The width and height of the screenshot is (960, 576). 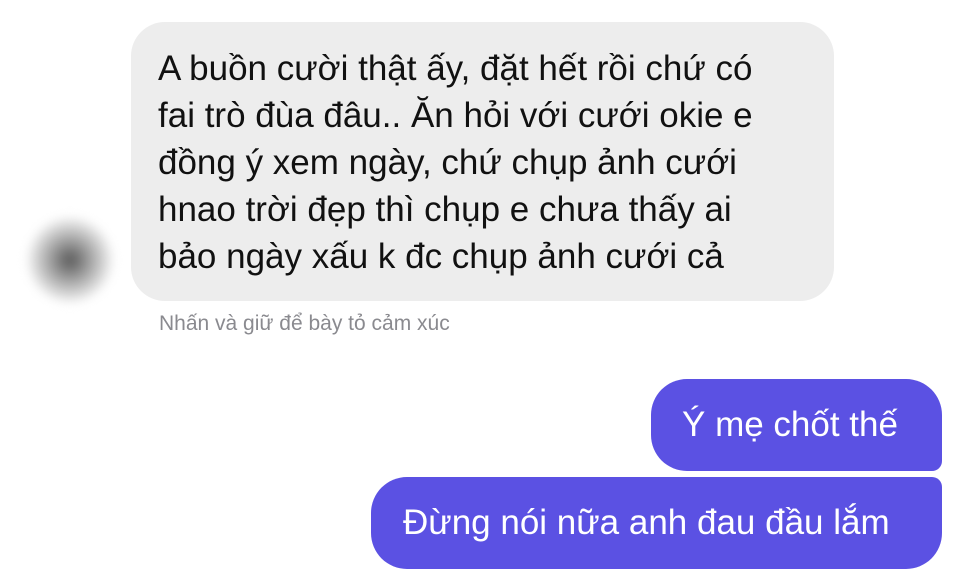 What do you see at coordinates (445, 209) in the screenshot?
I see `message-line: hnao trời đẹp thì chụp e chưa thấy ai` at bounding box center [445, 209].